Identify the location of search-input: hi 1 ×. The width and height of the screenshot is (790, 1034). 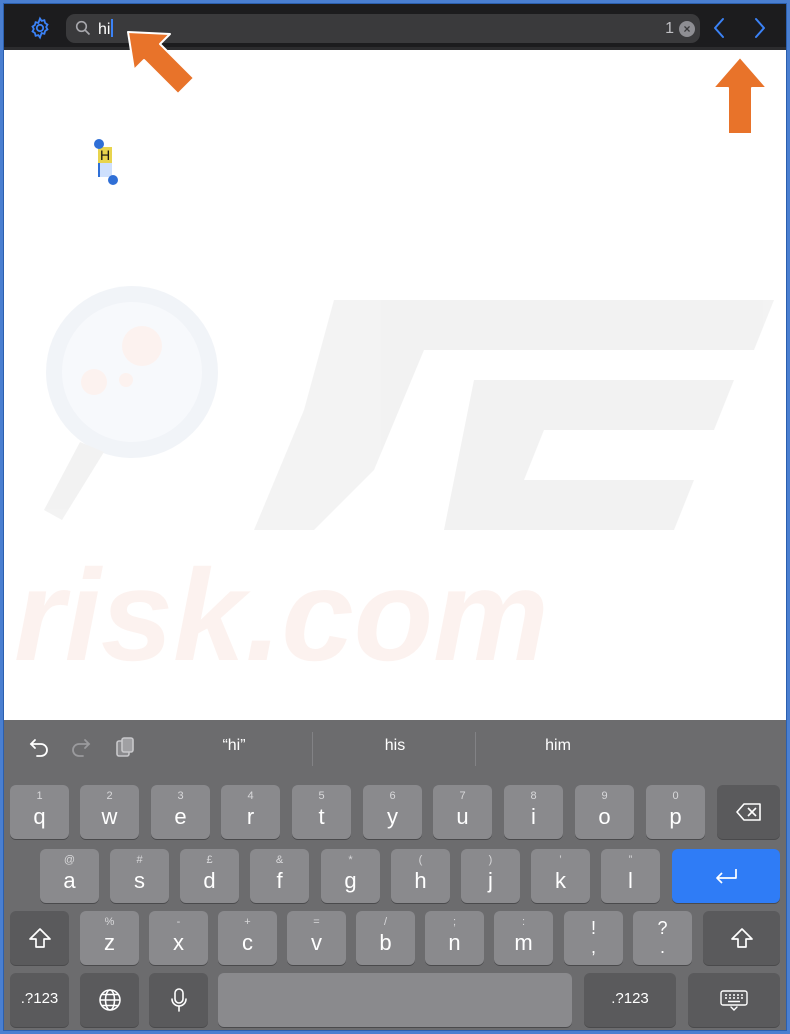
(383, 28).